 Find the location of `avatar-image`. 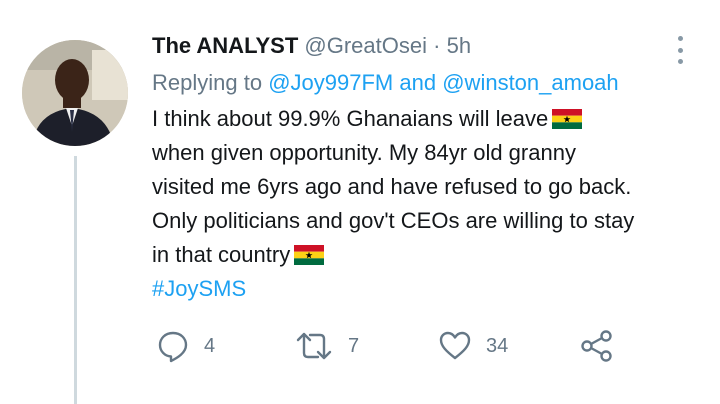

avatar-image is located at coordinates (75, 93).